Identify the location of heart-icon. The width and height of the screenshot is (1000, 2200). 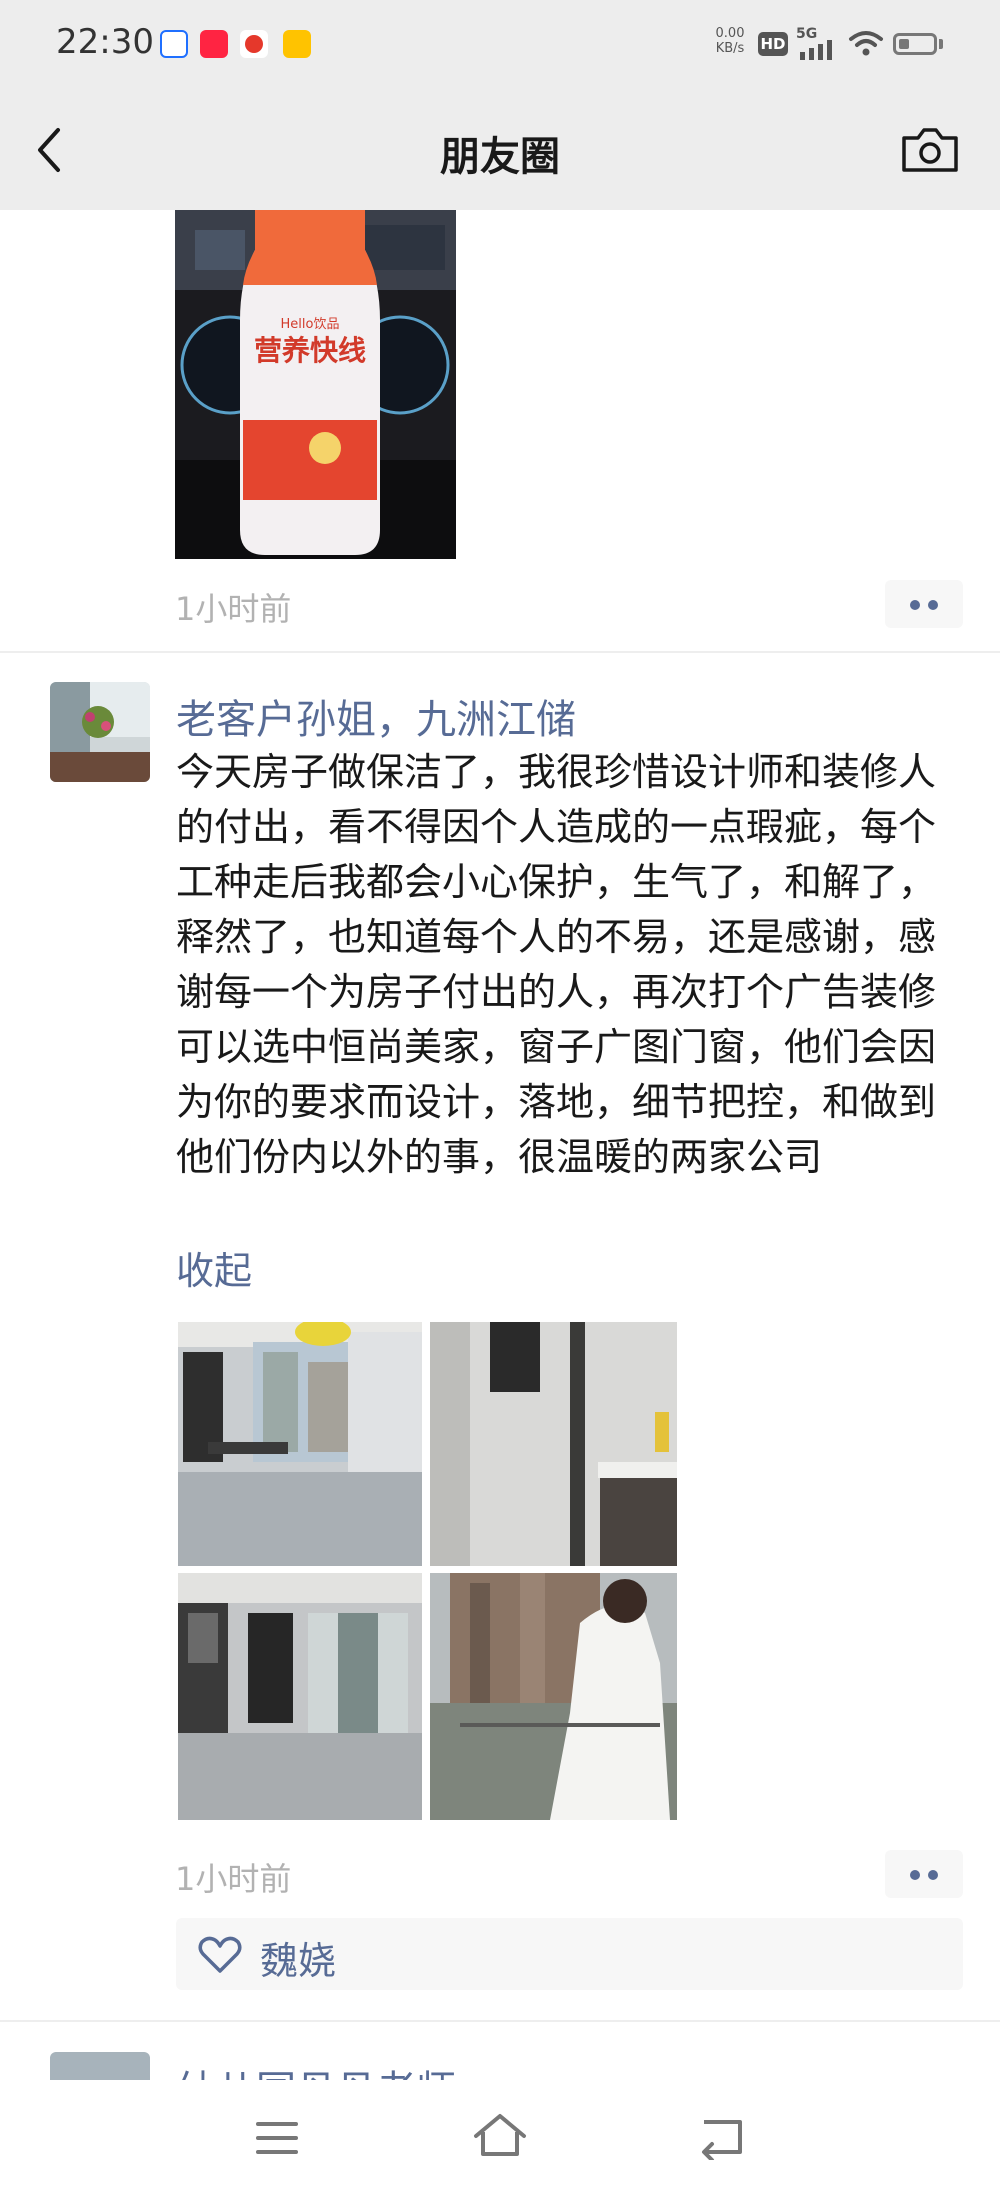
(220, 1954).